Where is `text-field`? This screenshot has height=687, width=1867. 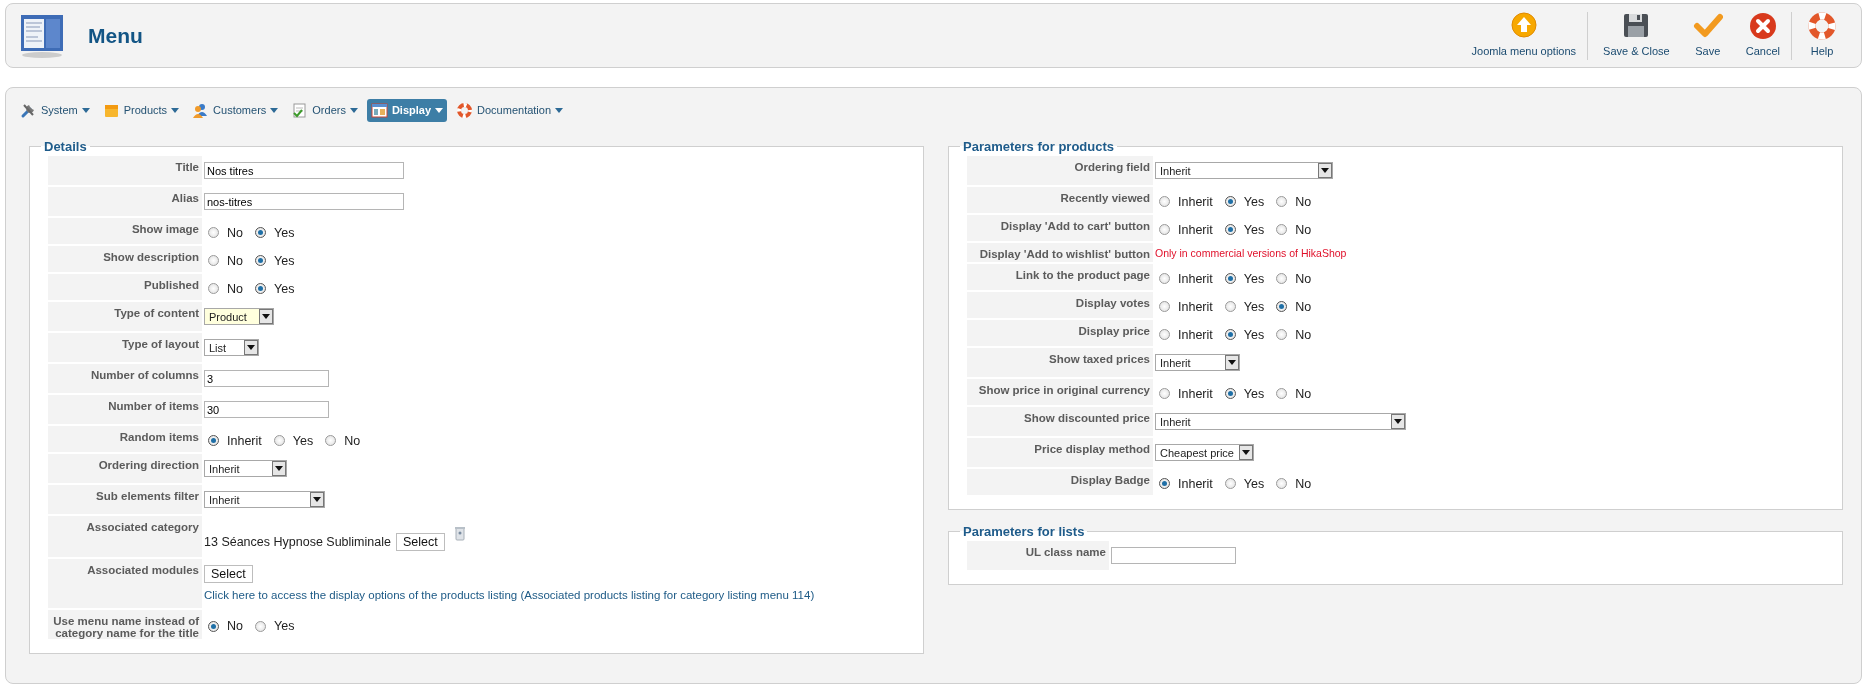
text-field is located at coordinates (1173, 555).